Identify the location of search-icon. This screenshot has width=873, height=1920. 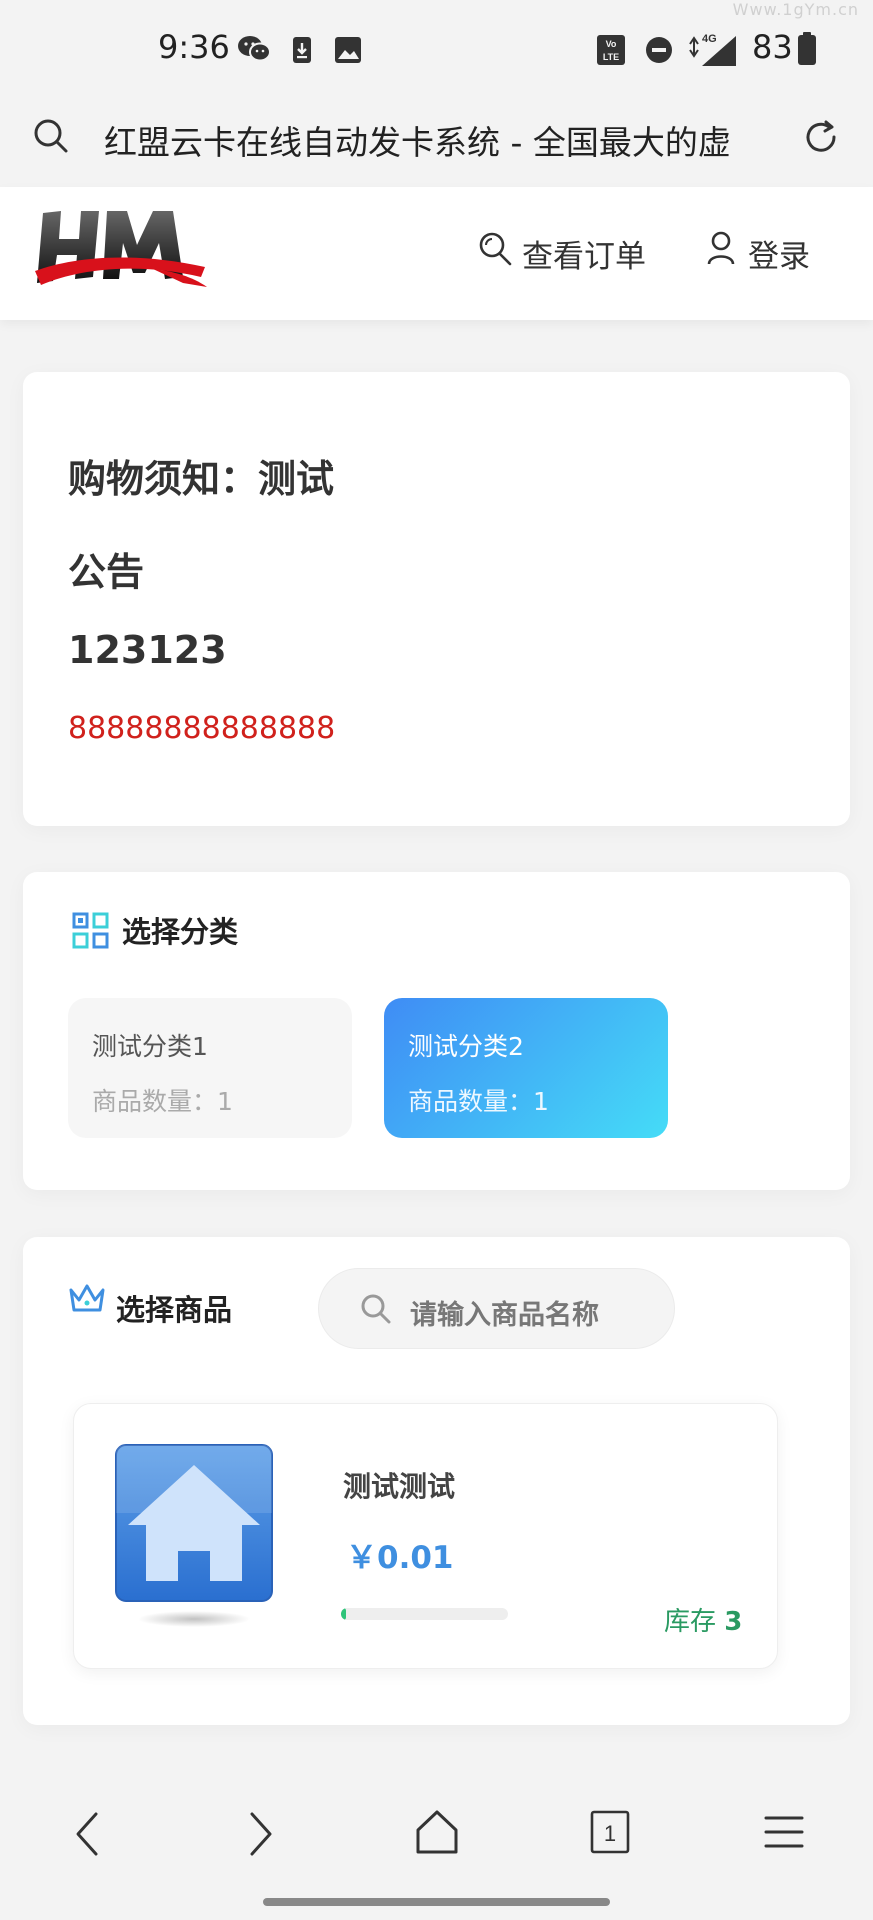
(51, 136).